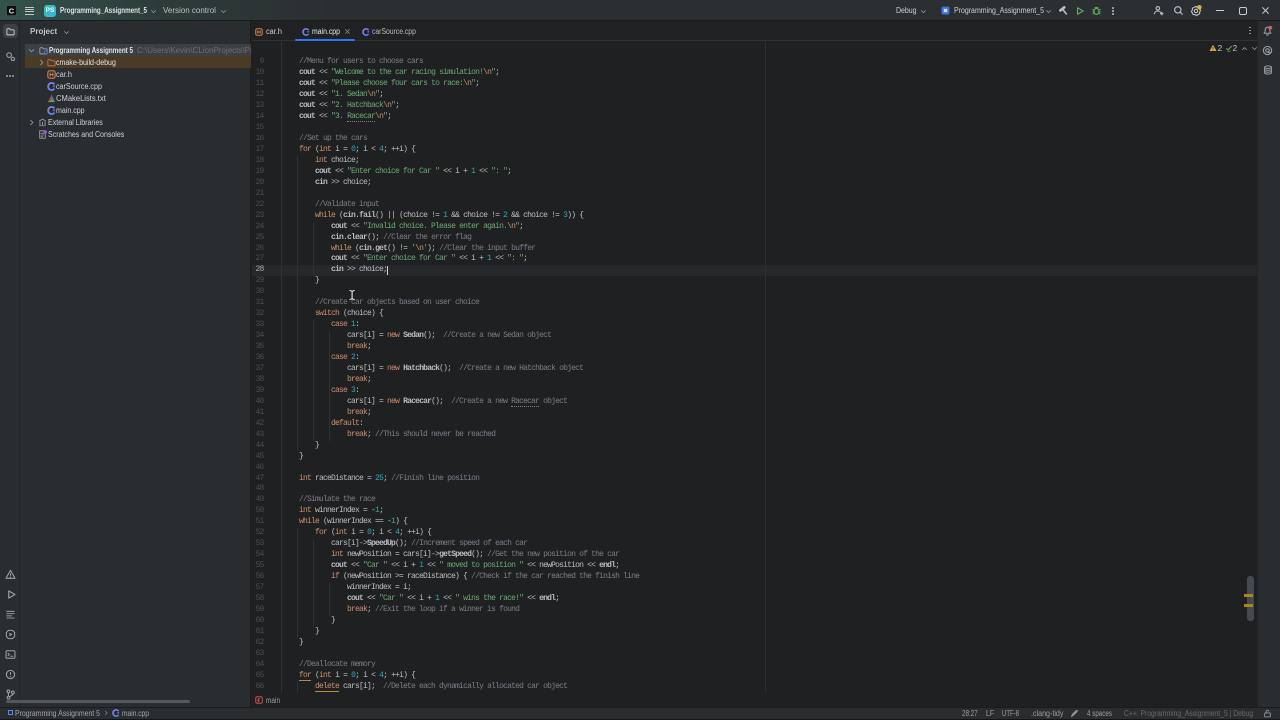  What do you see at coordinates (12, 10) in the screenshot?
I see `svg-text: C` at bounding box center [12, 10].